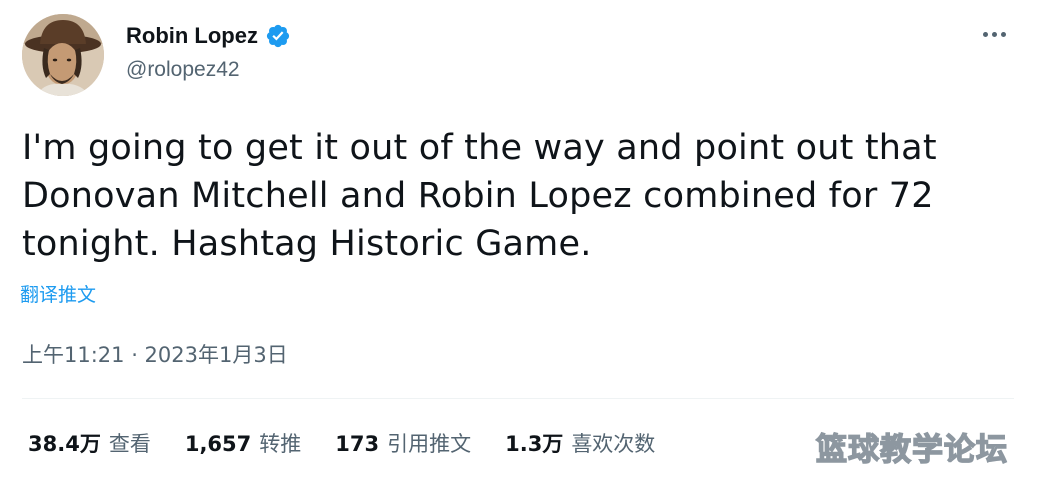 This screenshot has width=1038, height=483. Describe the element at coordinates (64, 444) in the screenshot. I see `stat-value: 38.4万` at that location.